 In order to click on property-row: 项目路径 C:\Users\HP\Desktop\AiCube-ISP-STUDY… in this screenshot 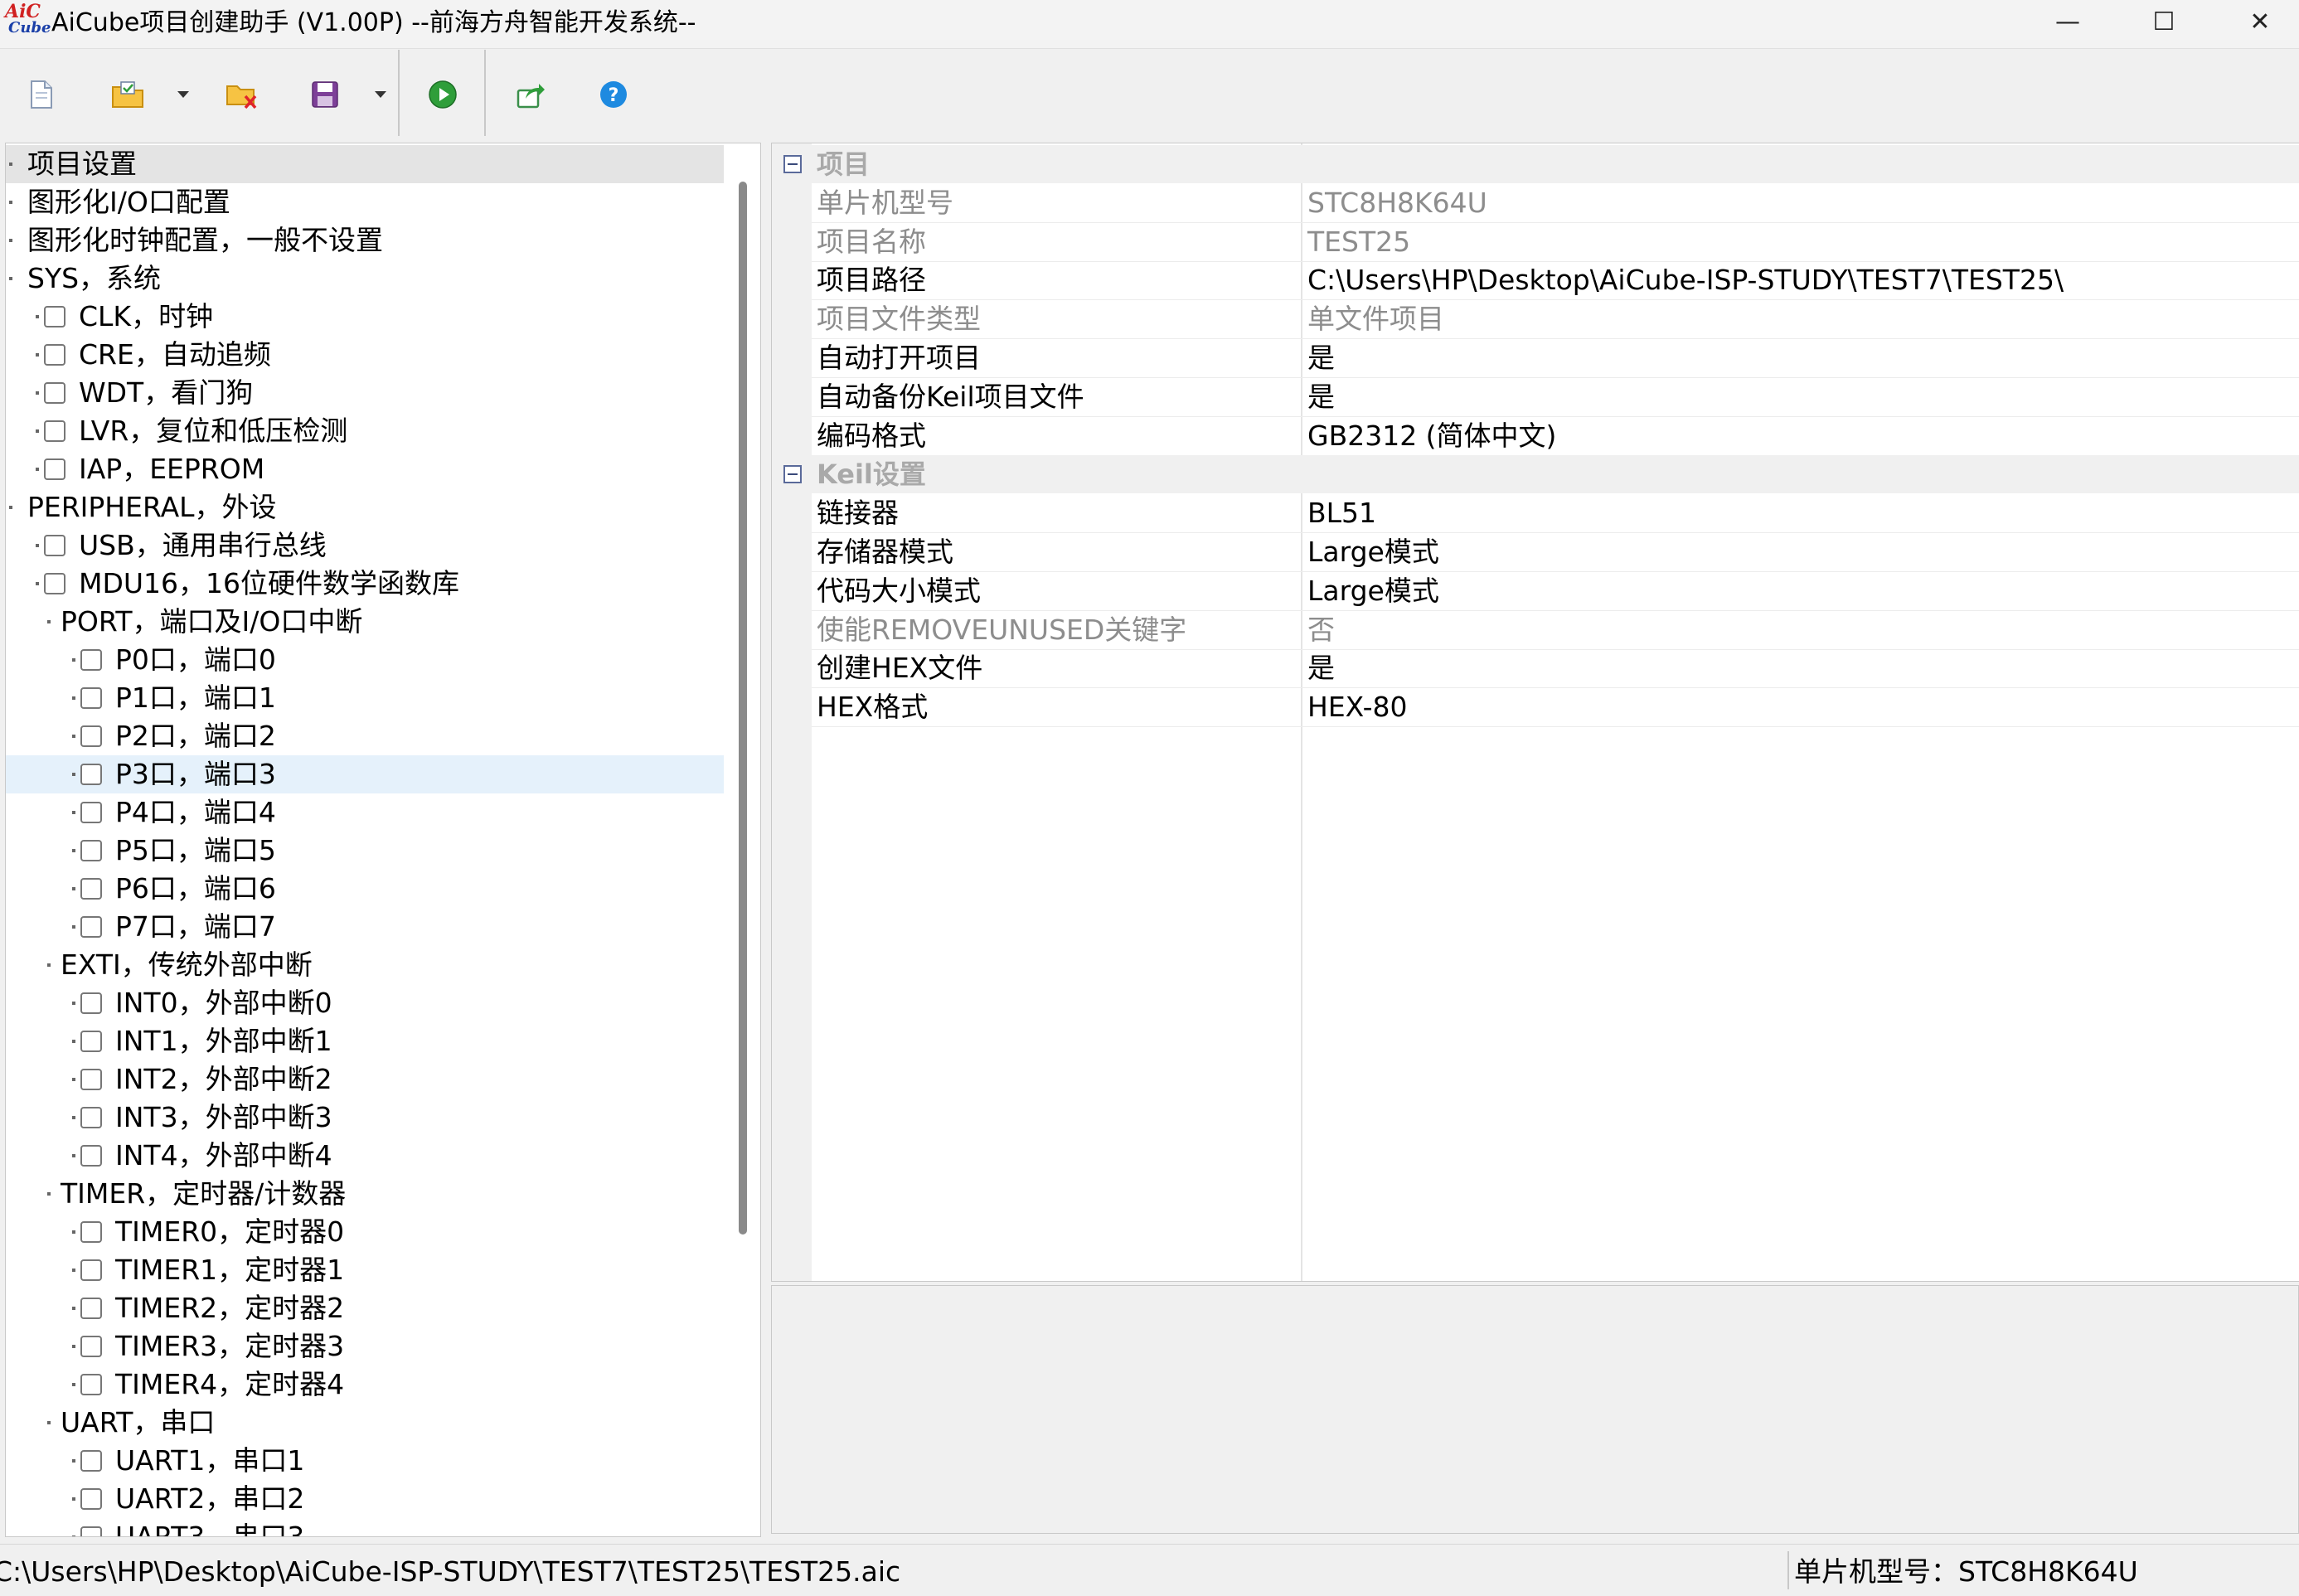, I will do `click(1555, 281)`.